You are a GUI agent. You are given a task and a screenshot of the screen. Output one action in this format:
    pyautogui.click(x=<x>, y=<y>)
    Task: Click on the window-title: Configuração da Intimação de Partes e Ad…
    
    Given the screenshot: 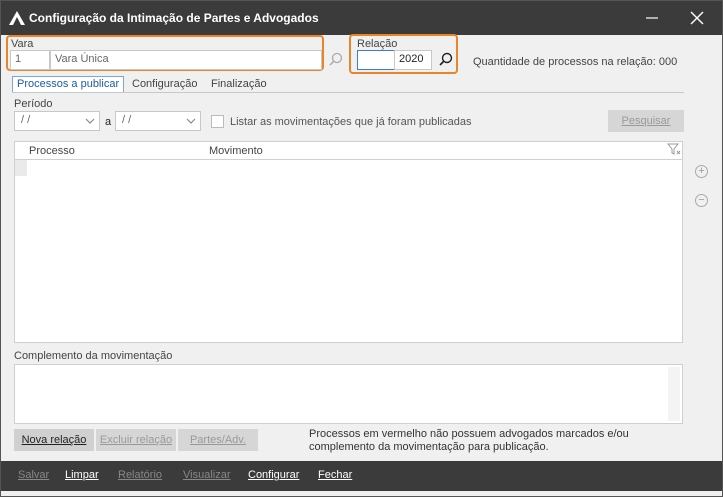 What is the action you would take?
    pyautogui.click(x=174, y=18)
    